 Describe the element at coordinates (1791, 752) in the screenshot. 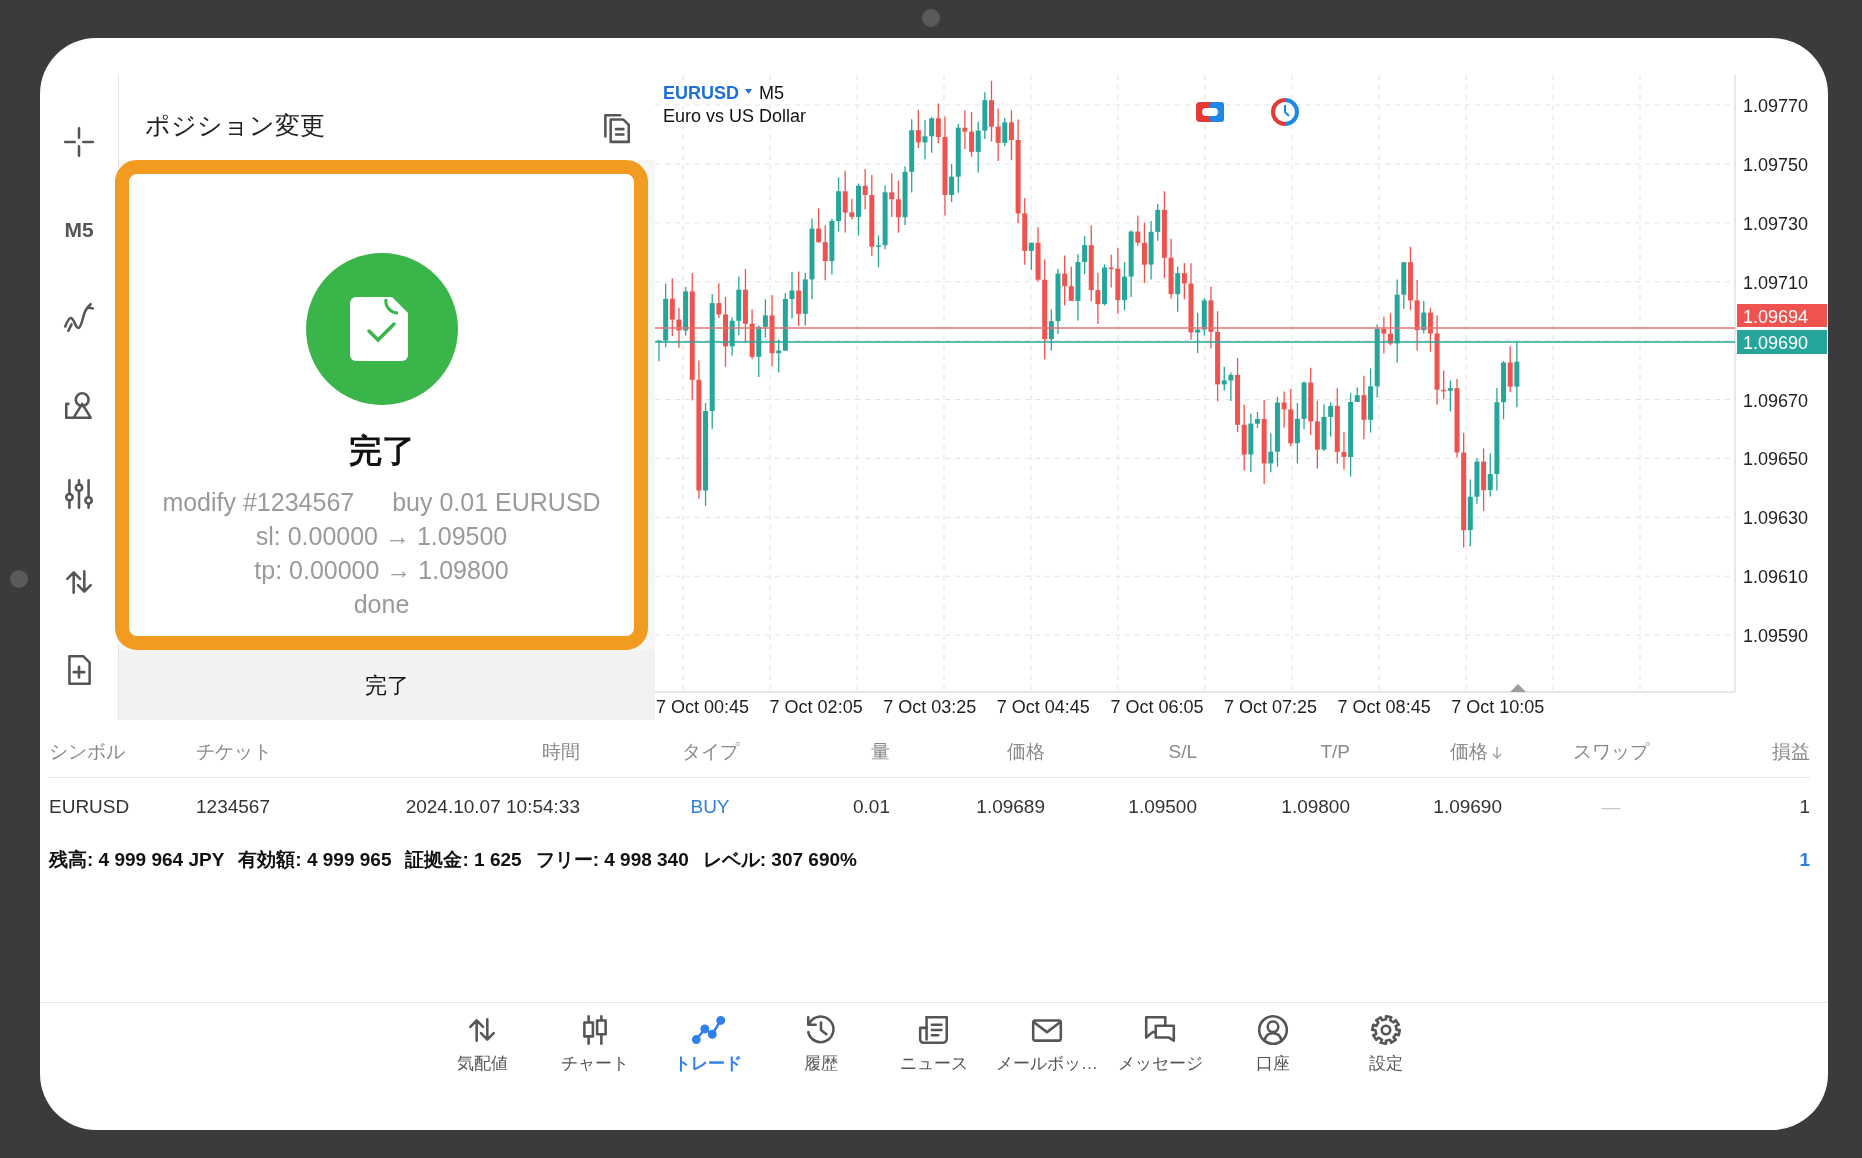

I see `column-header: 損益` at that location.